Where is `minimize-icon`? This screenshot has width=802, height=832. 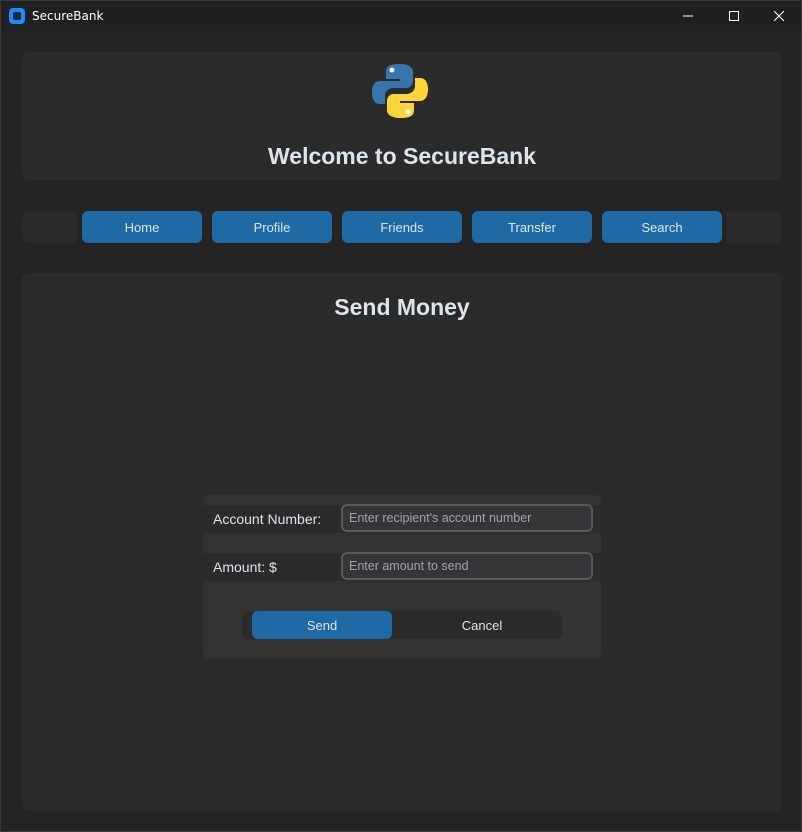
minimize-icon is located at coordinates (688, 16).